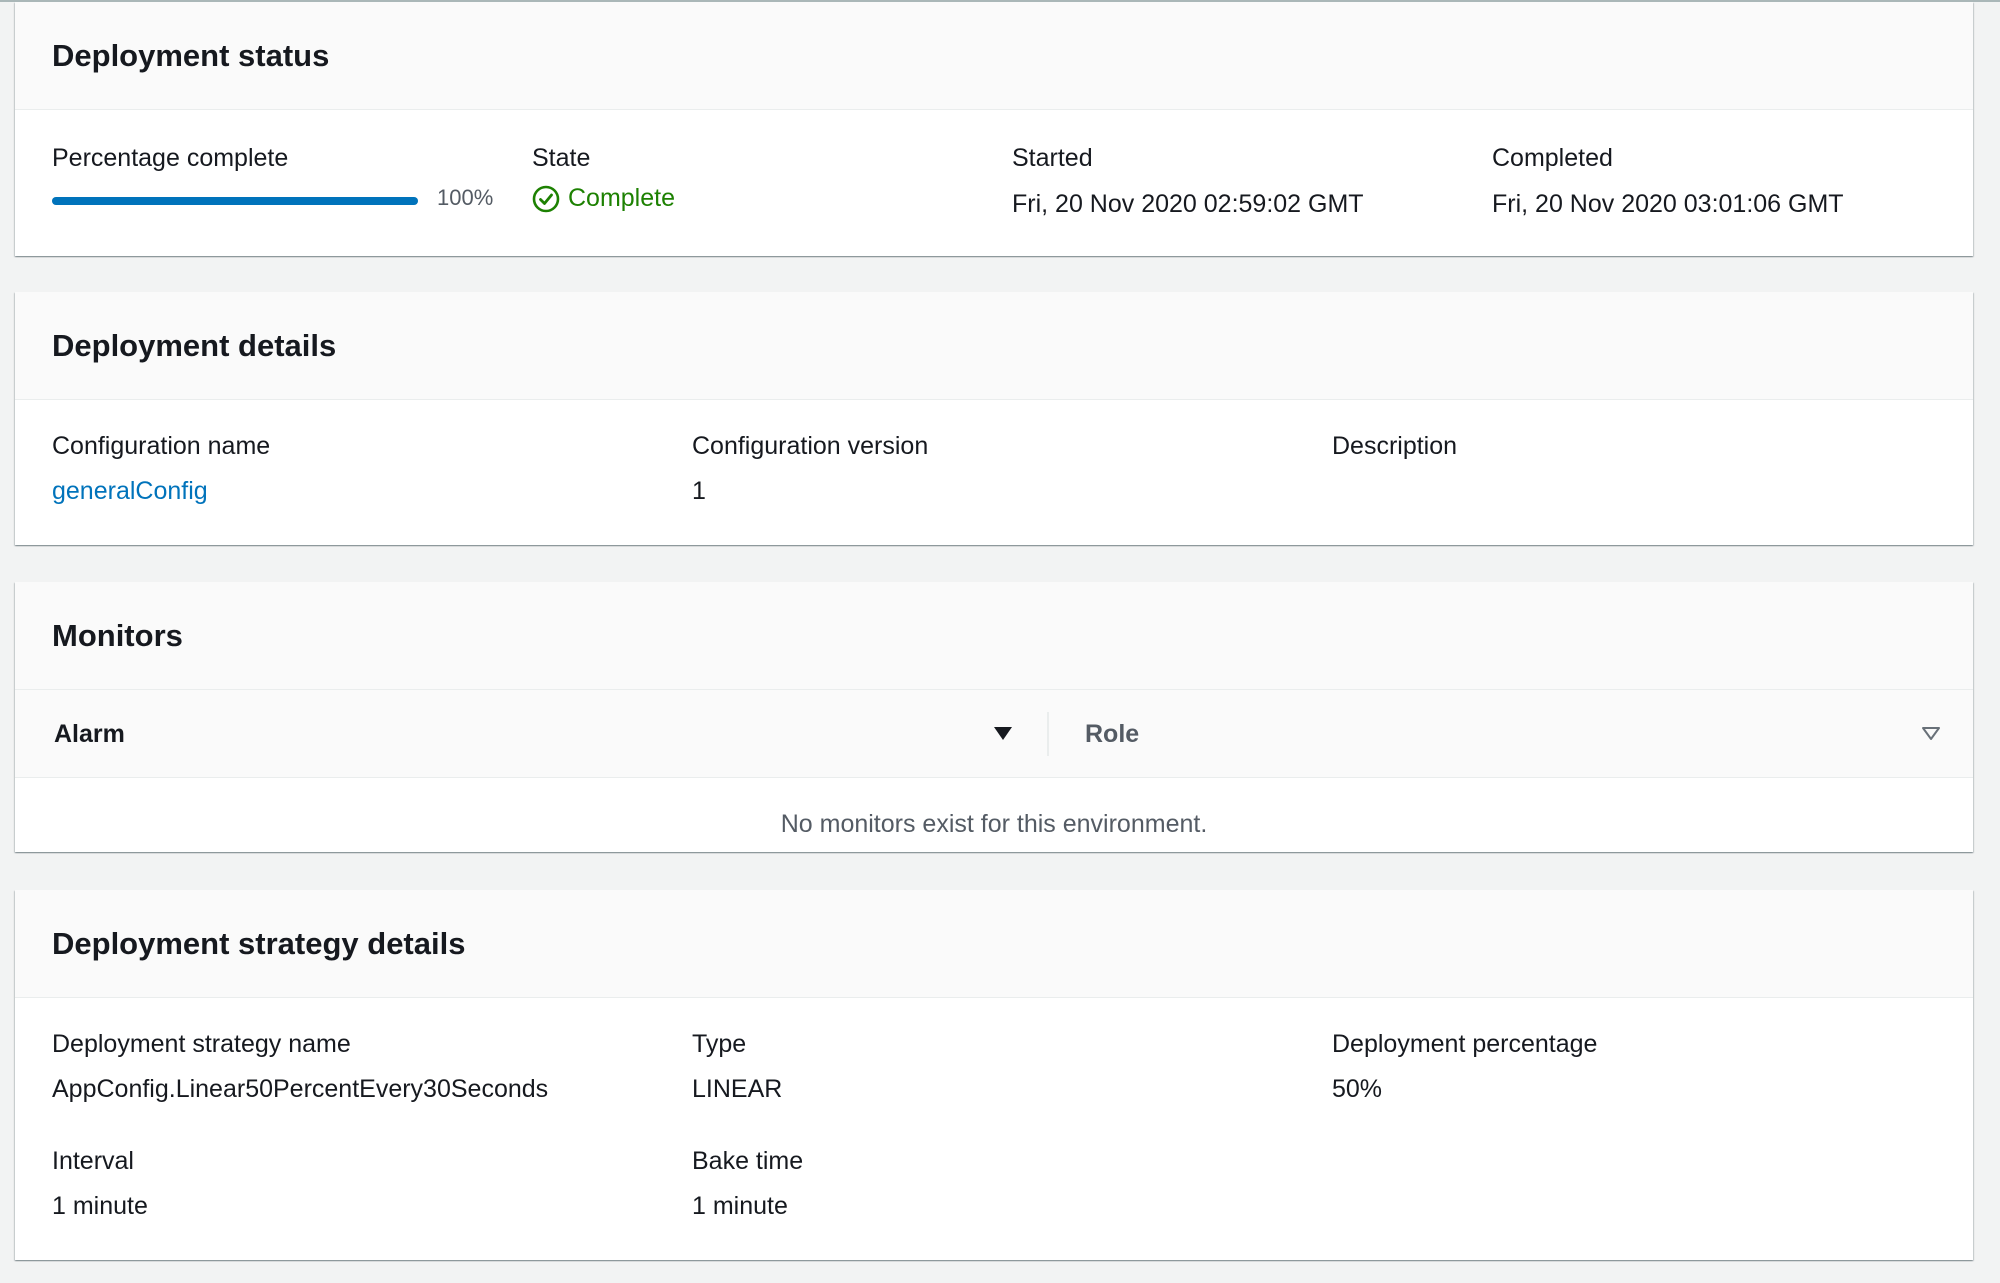  What do you see at coordinates (994, 56) in the screenshot?
I see `deployment-status-header: Deployment status` at bounding box center [994, 56].